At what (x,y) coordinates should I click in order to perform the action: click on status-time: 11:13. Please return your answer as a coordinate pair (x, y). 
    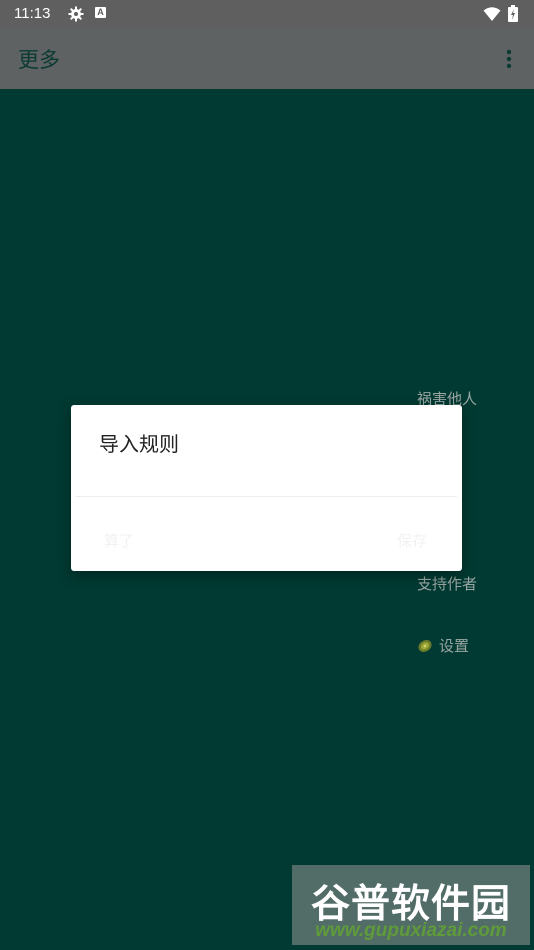
    Looking at the image, I should click on (32, 13).